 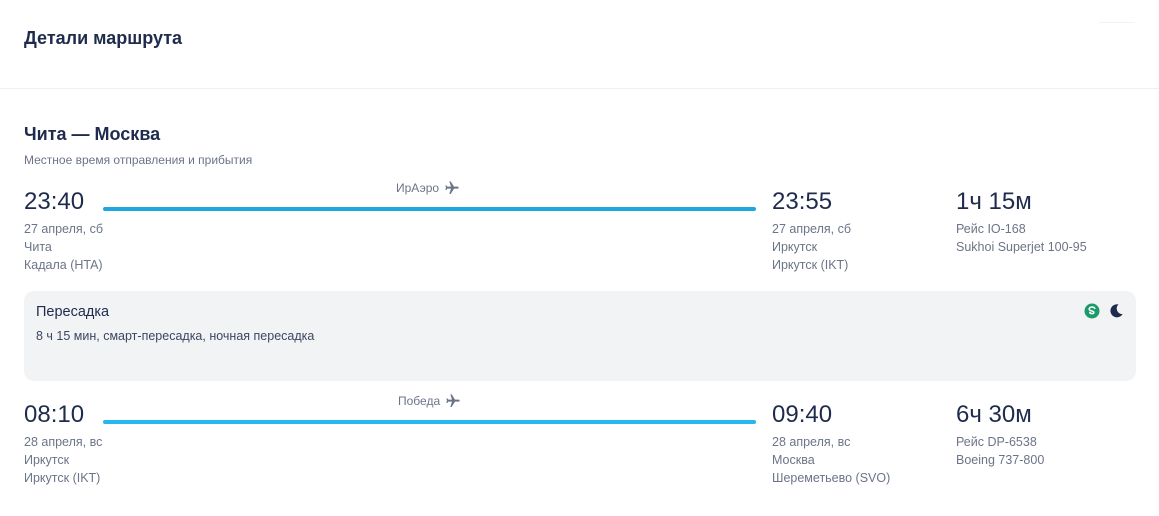 What do you see at coordinates (47, 460) in the screenshot?
I see `departure-city: Иркутск` at bounding box center [47, 460].